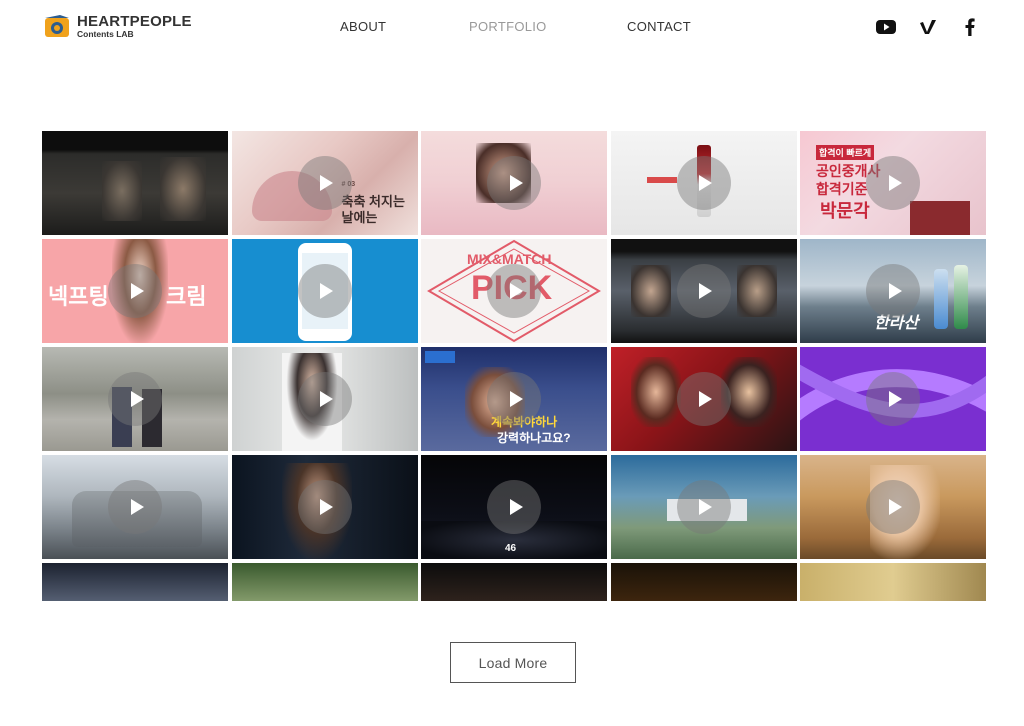 The height and width of the screenshot is (726, 1024). What do you see at coordinates (886, 27) in the screenshot?
I see `youtube-icon` at bounding box center [886, 27].